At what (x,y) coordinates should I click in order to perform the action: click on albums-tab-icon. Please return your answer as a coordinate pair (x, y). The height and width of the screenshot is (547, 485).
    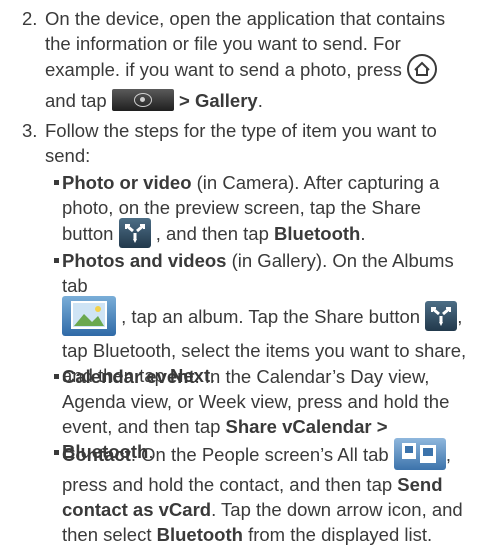
    Looking at the image, I should click on (89, 316).